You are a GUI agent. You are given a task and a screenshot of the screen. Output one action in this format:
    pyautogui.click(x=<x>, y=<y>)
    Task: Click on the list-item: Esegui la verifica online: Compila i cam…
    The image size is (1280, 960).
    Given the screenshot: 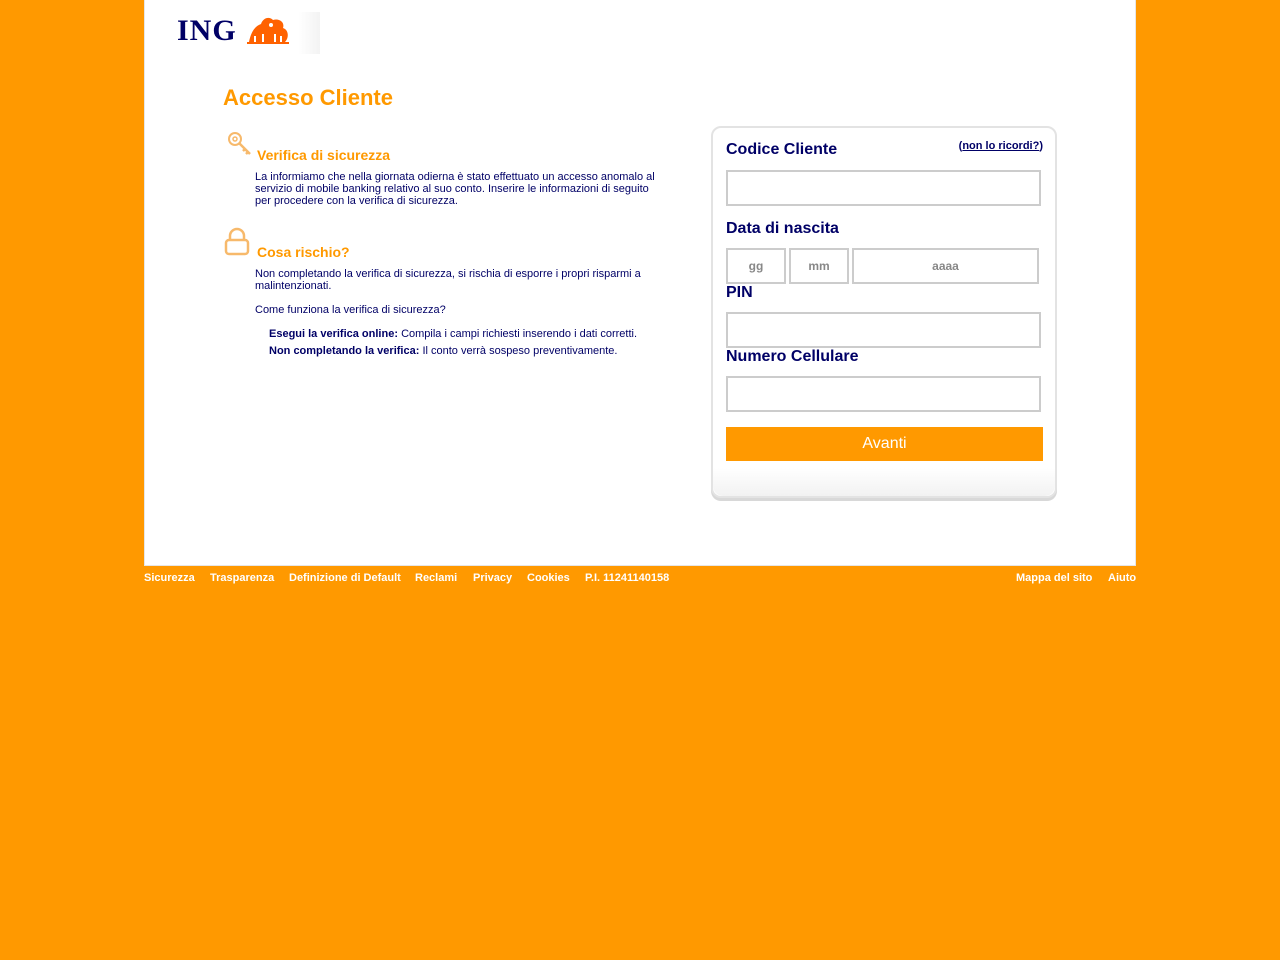 What is the action you would take?
    pyautogui.click(x=479, y=334)
    